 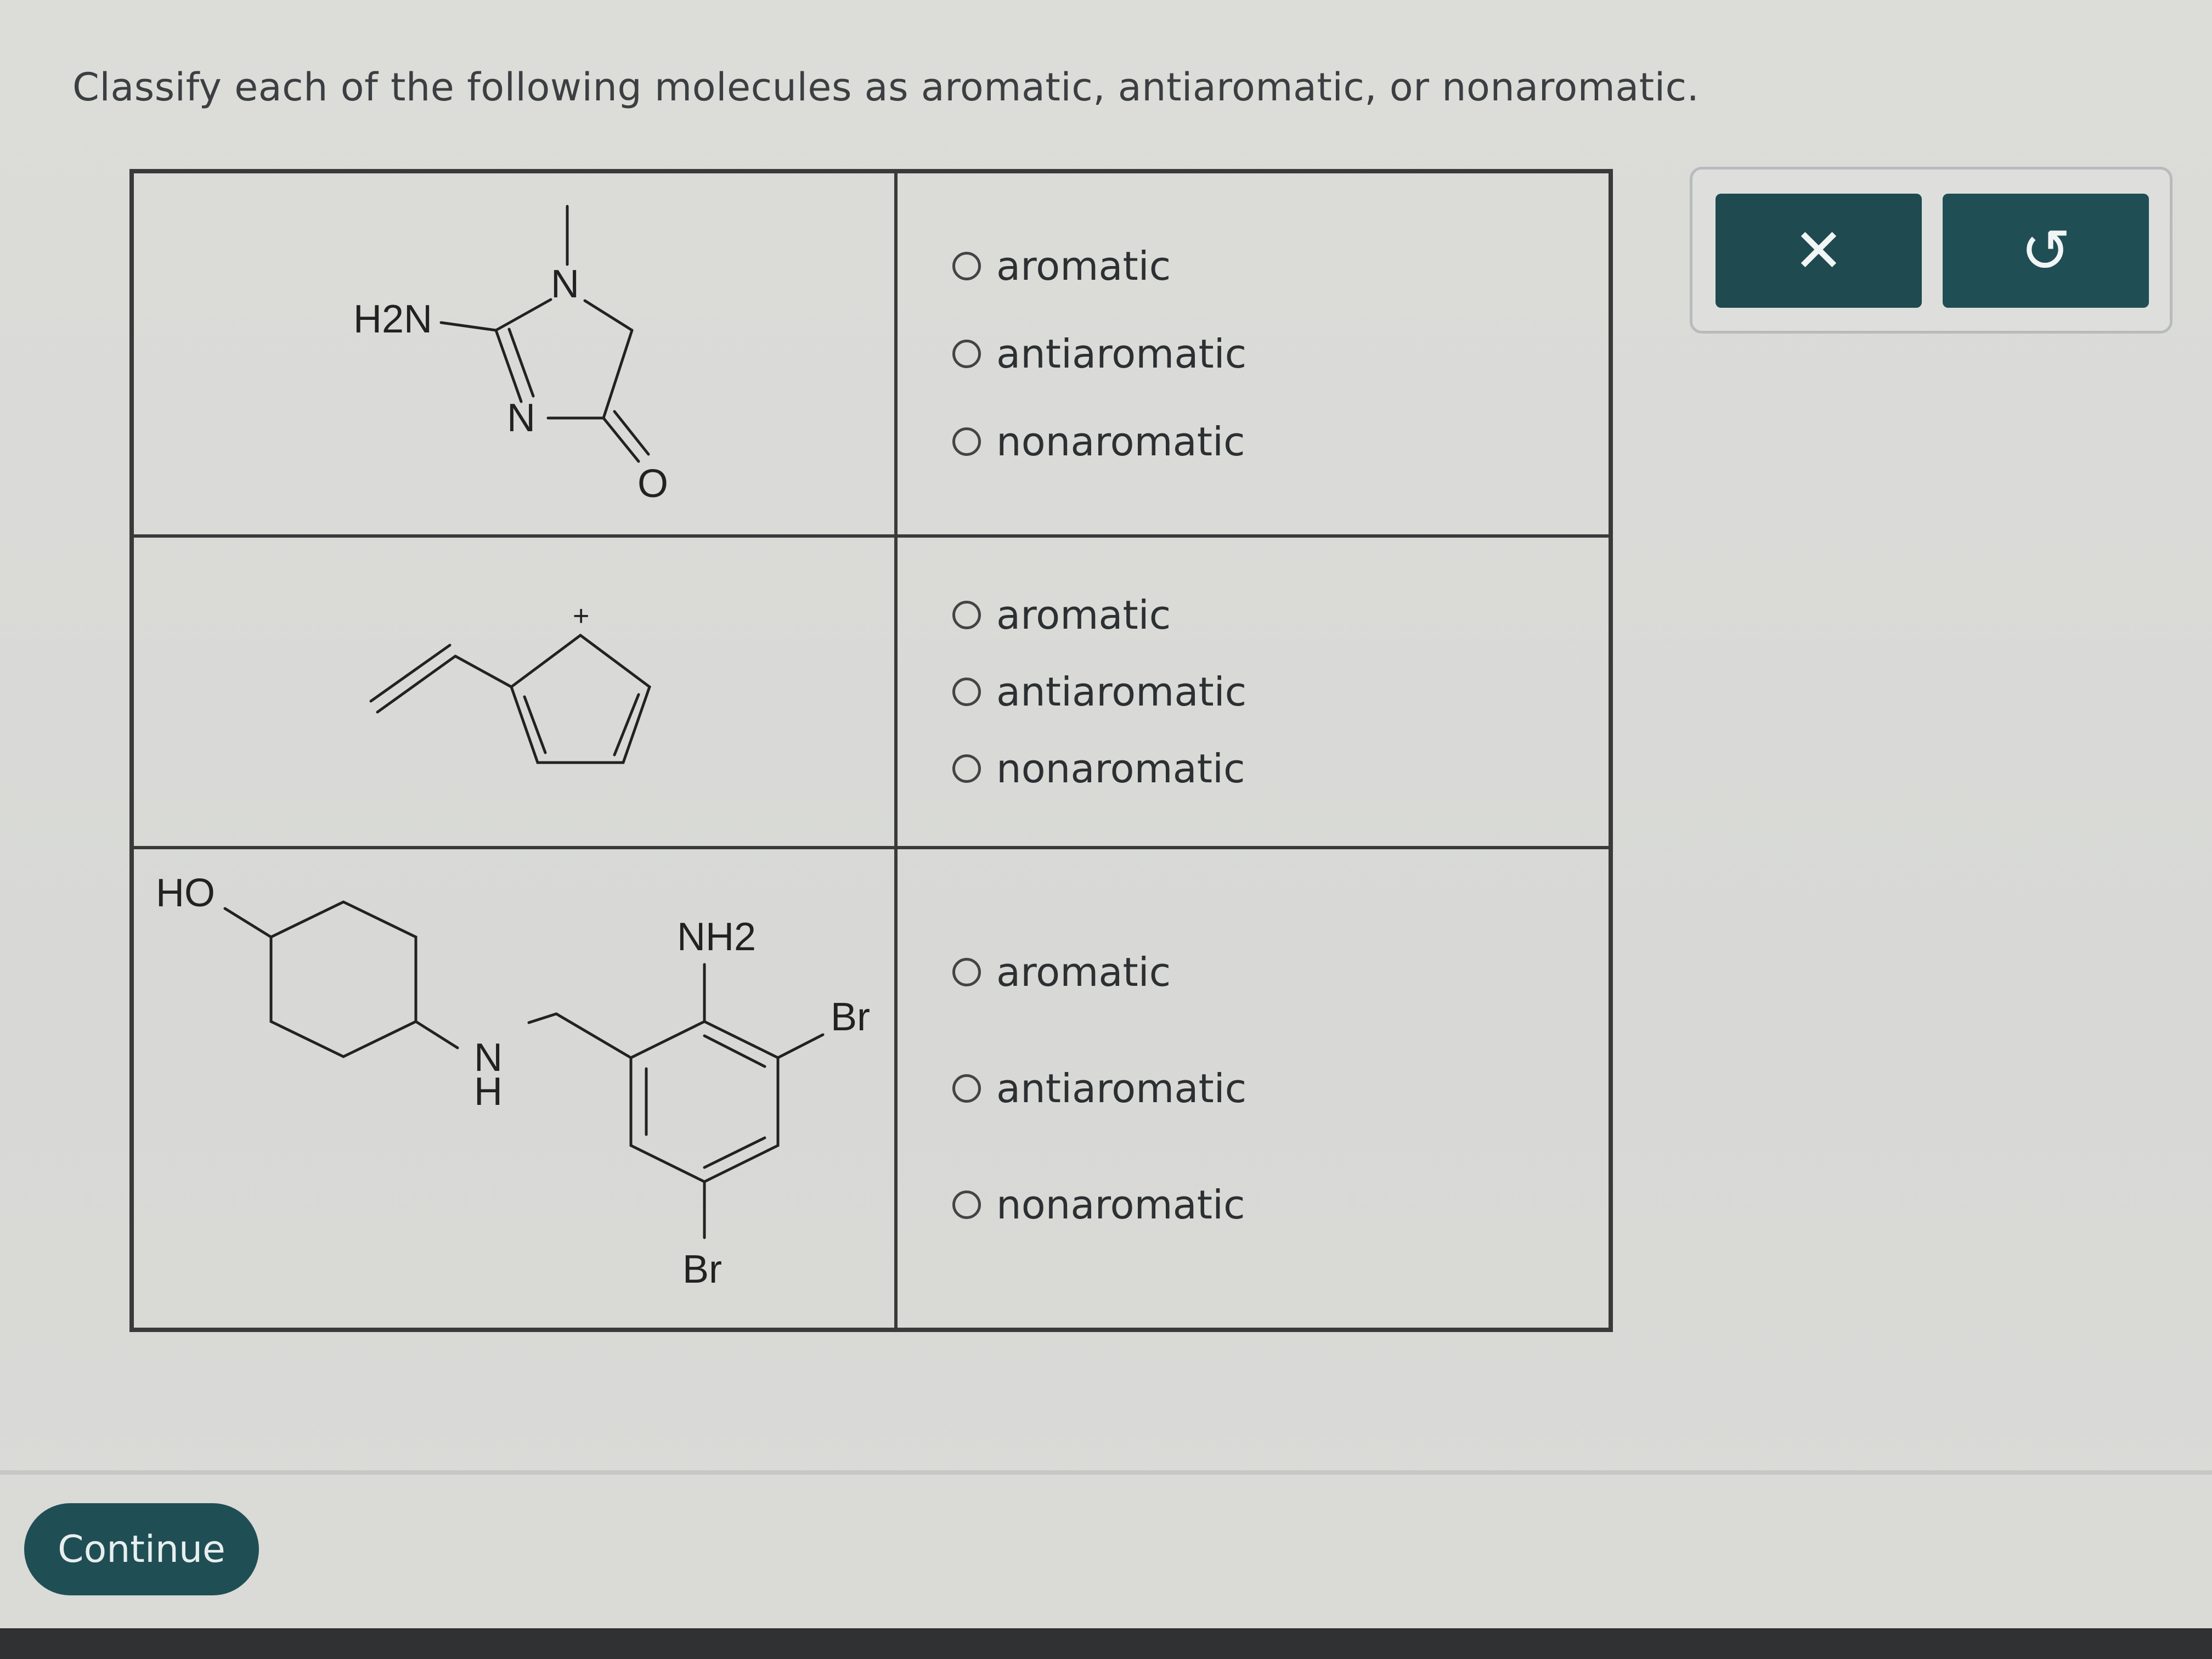 I want to click on answer-tools-panel: ✕ ↺, so click(x=1931, y=250).